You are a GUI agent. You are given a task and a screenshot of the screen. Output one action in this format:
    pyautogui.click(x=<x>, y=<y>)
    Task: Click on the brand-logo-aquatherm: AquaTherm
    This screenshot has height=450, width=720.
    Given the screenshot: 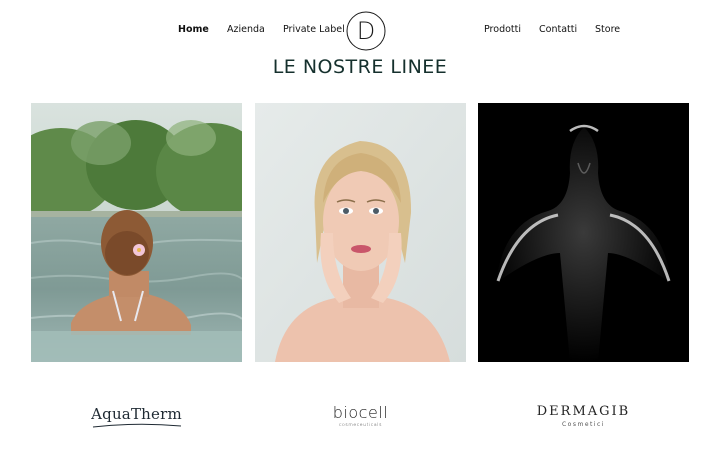 What is the action you would take?
    pyautogui.click(x=136, y=416)
    